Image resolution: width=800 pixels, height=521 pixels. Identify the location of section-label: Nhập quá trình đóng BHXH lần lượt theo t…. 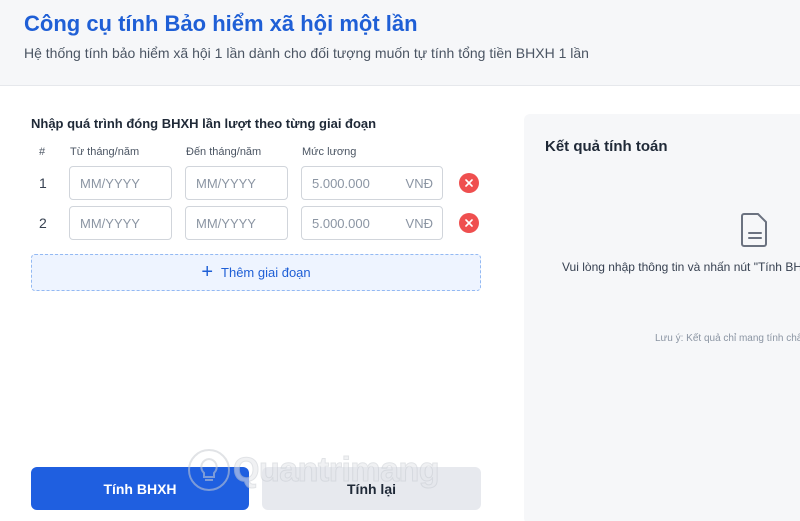
(204, 123).